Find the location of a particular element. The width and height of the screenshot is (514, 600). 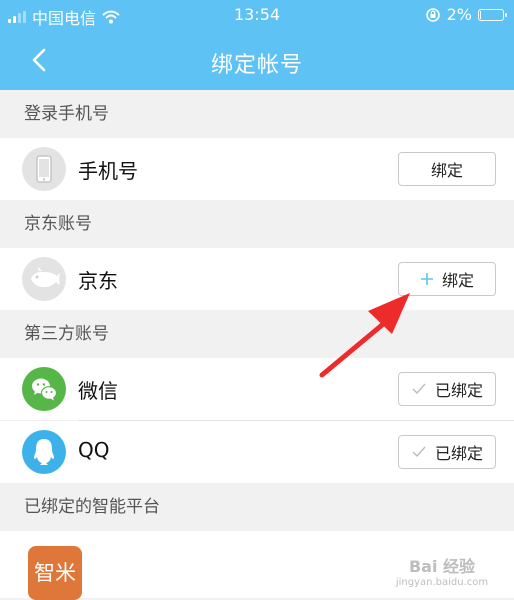

phone-icon is located at coordinates (44, 169).